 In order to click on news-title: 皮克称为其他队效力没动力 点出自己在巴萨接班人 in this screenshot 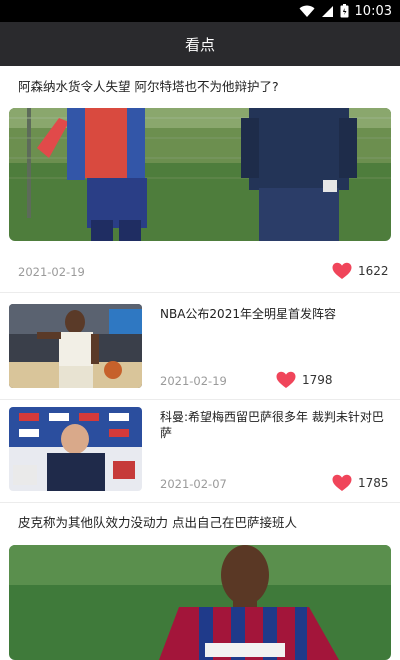, I will do `click(157, 521)`.